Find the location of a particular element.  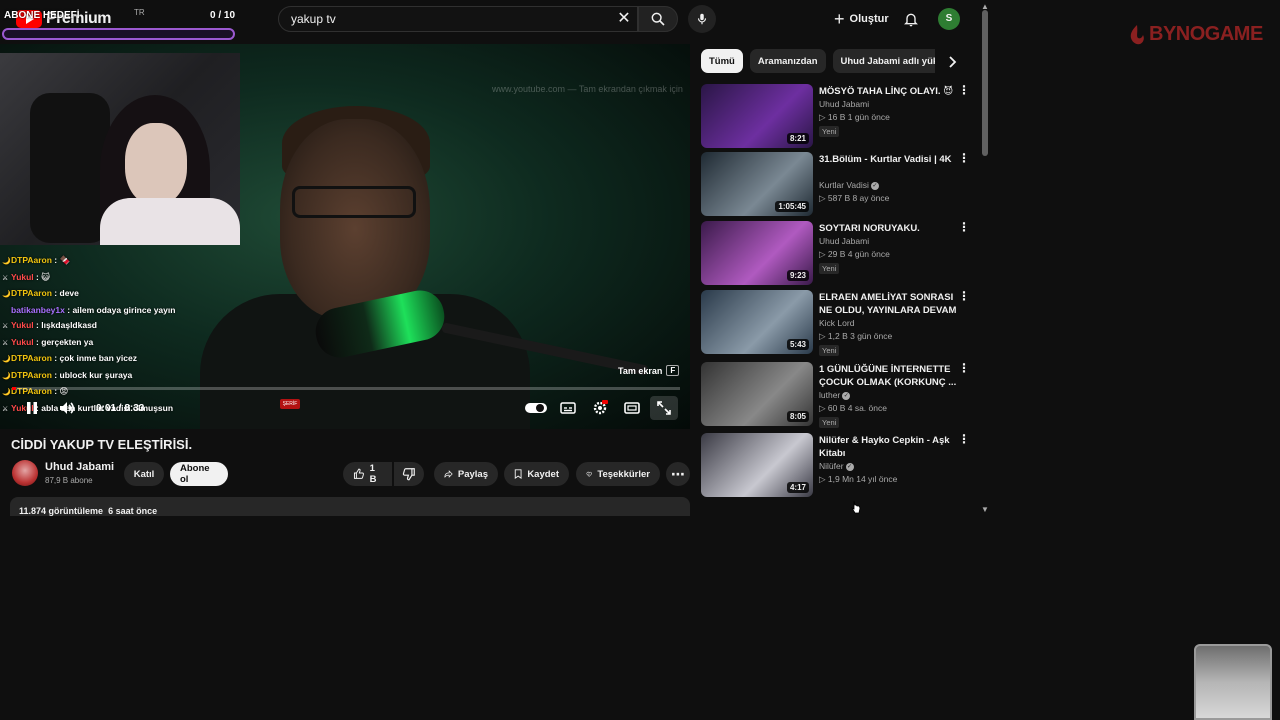

chat-message: ⚔ Yukul : 😺 is located at coordinates (122, 278).